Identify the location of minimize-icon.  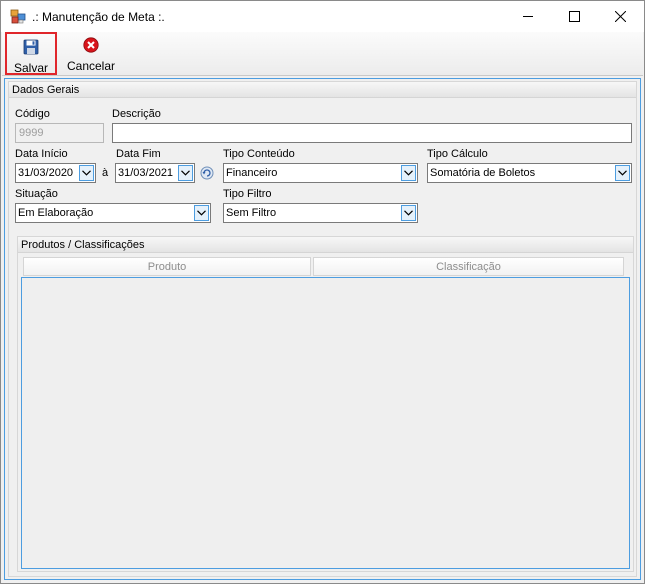
(528, 16).